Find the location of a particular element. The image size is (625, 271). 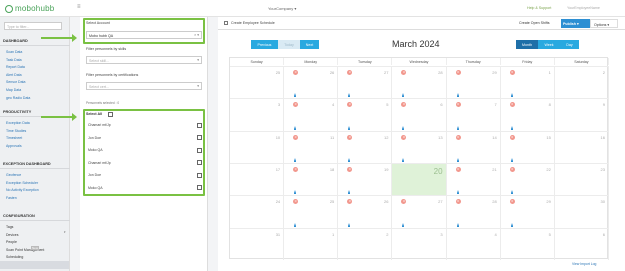

logo: mobohubb is located at coordinates (29, 8).